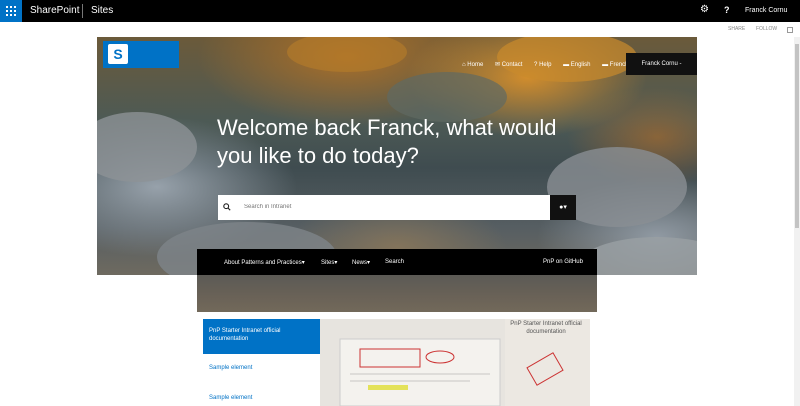  I want to click on scrollbar-thumb, so click(797, 136).